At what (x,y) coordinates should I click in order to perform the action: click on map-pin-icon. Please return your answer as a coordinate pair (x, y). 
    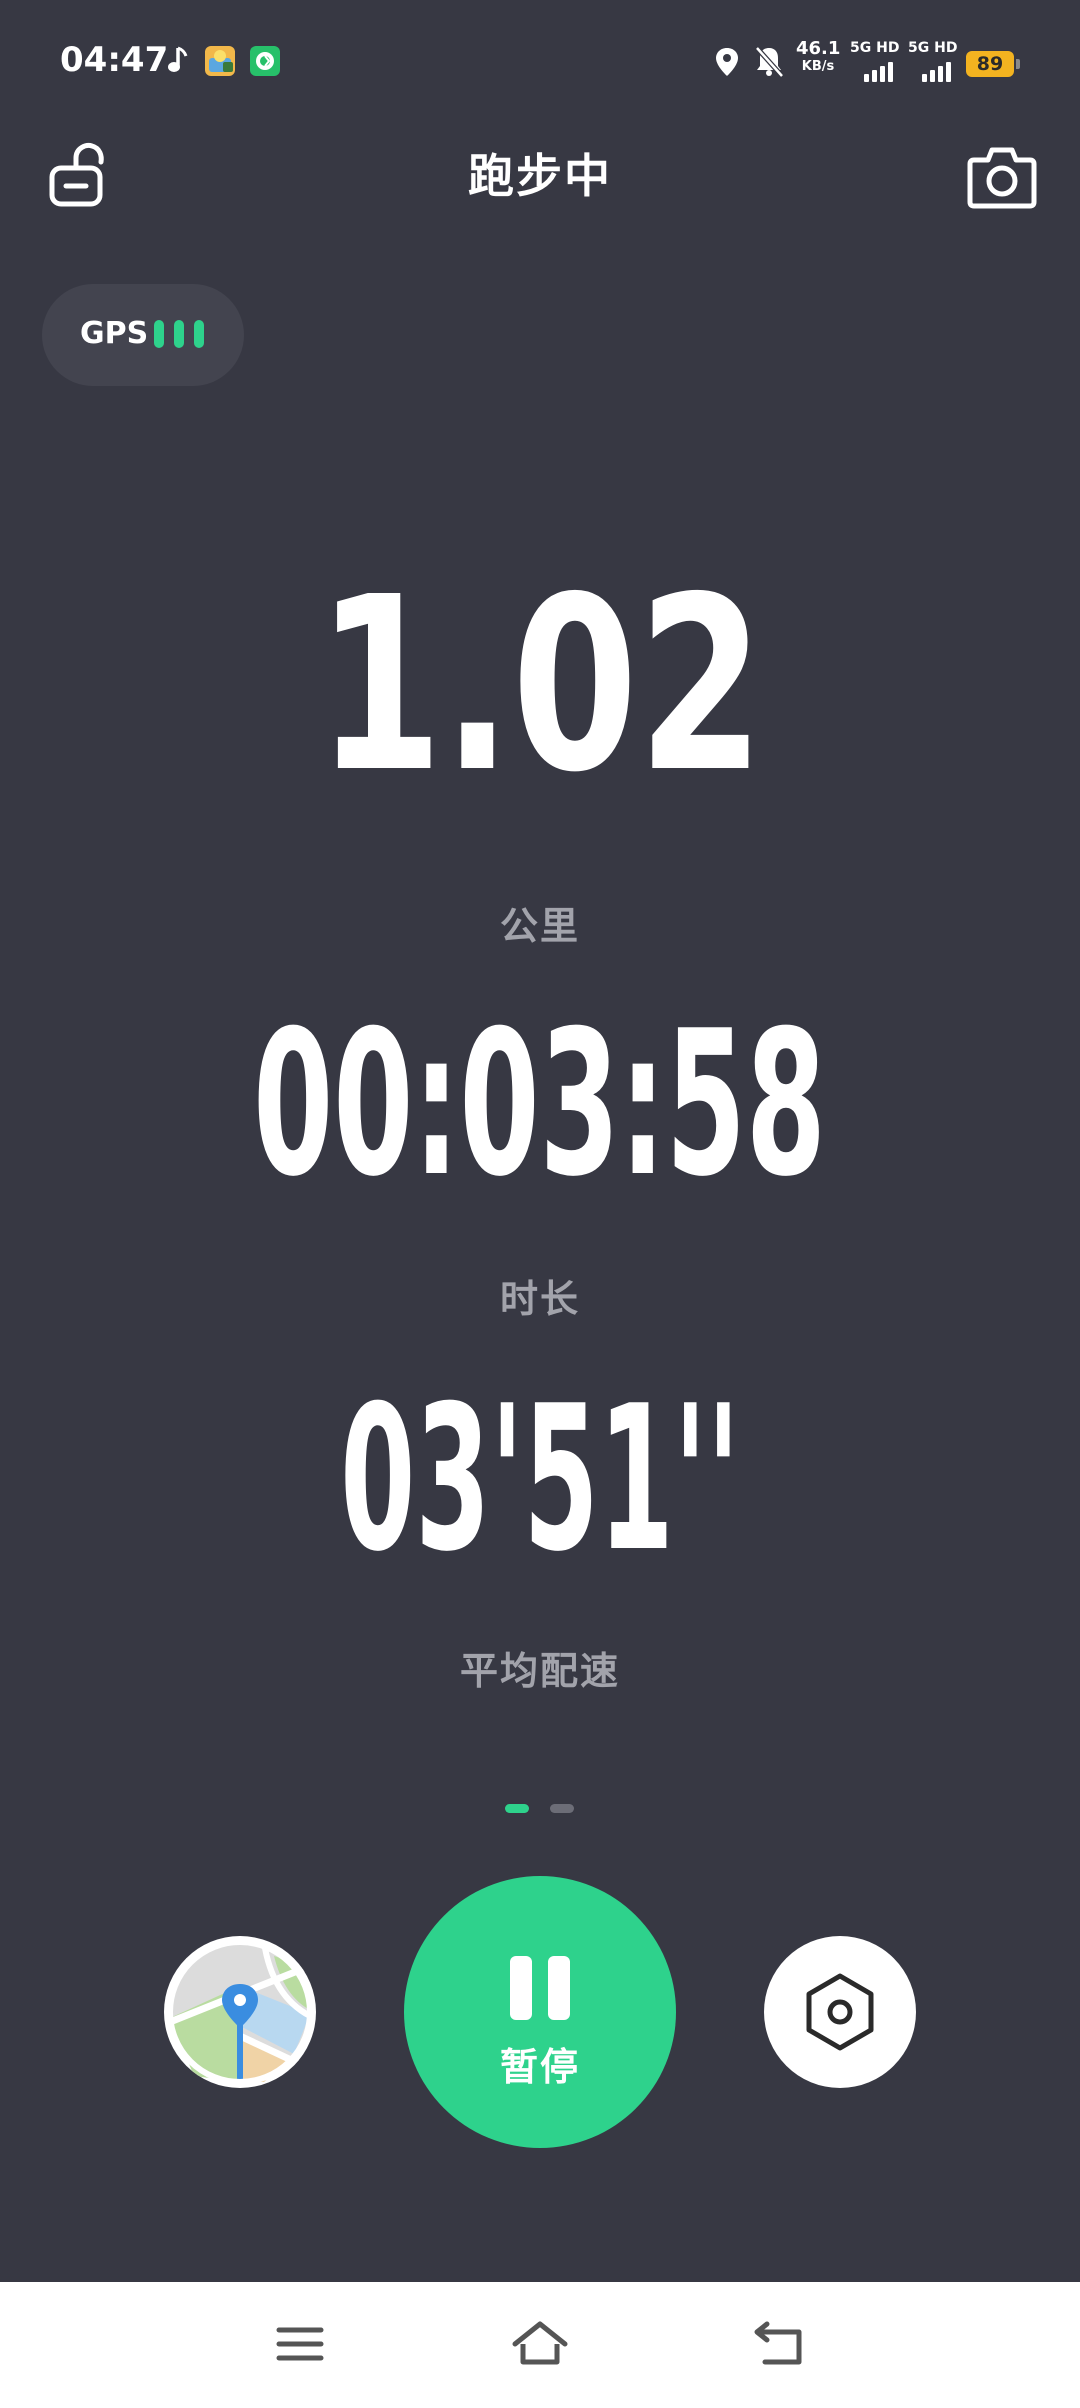
    Looking at the image, I should click on (240, 2012).